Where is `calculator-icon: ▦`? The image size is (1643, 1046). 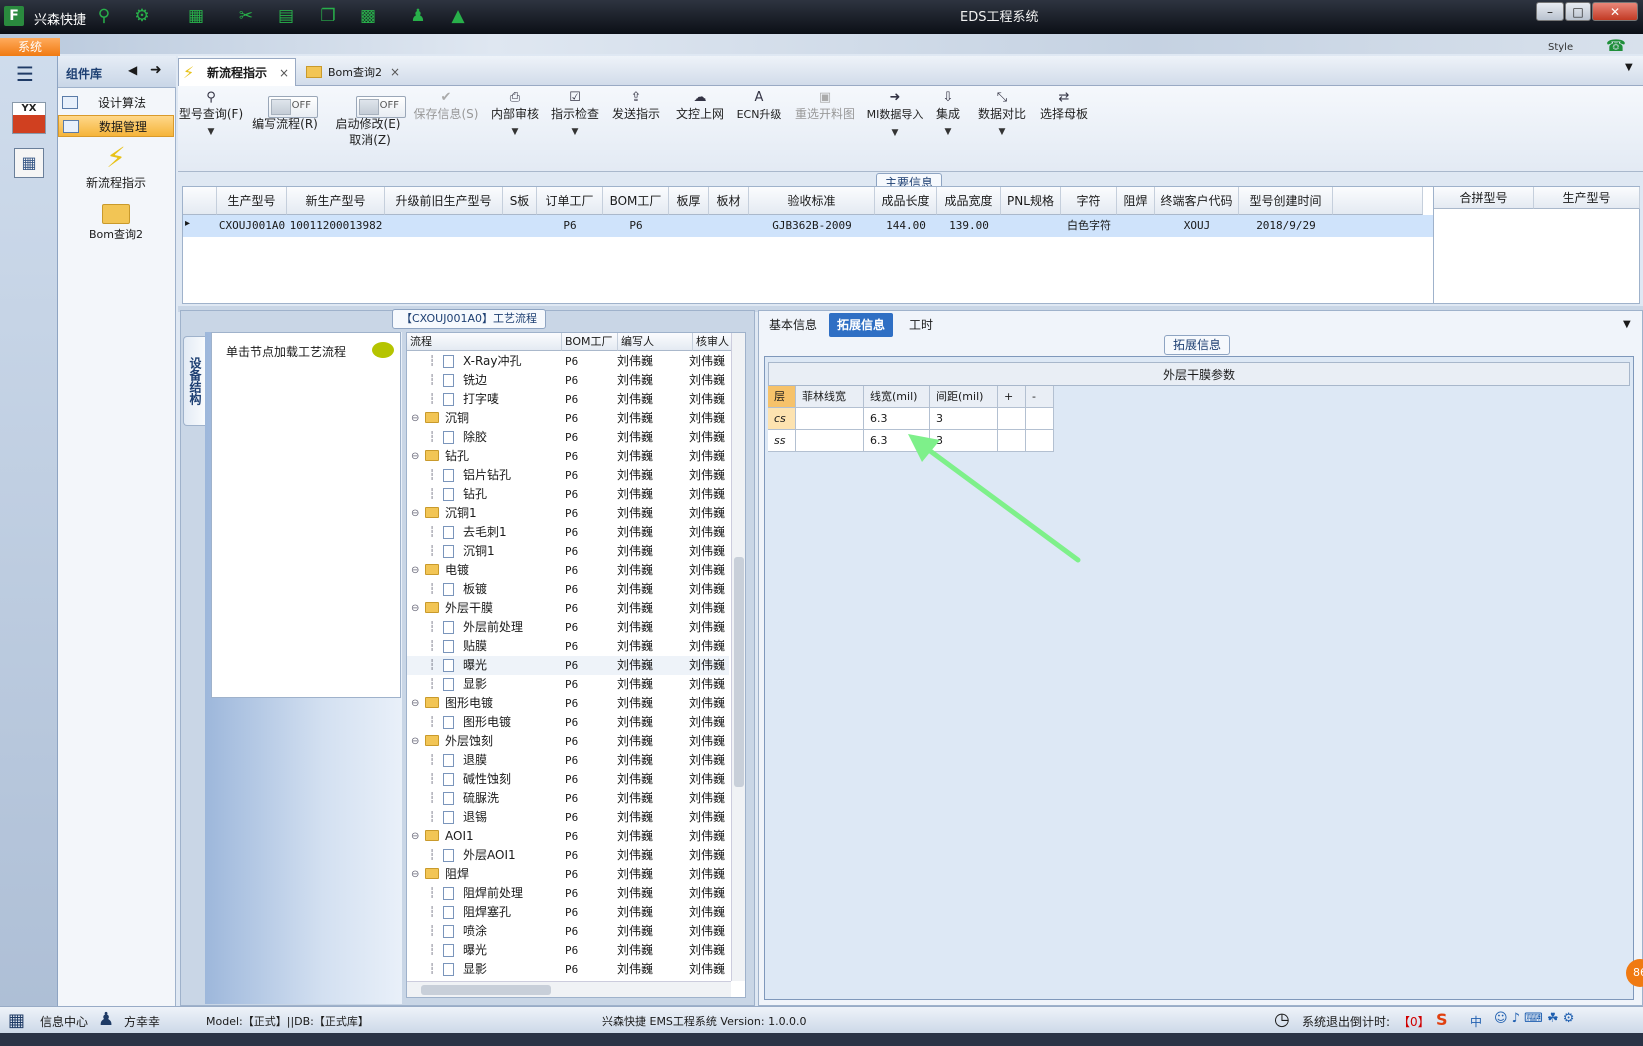 calculator-icon: ▦ is located at coordinates (29, 163).